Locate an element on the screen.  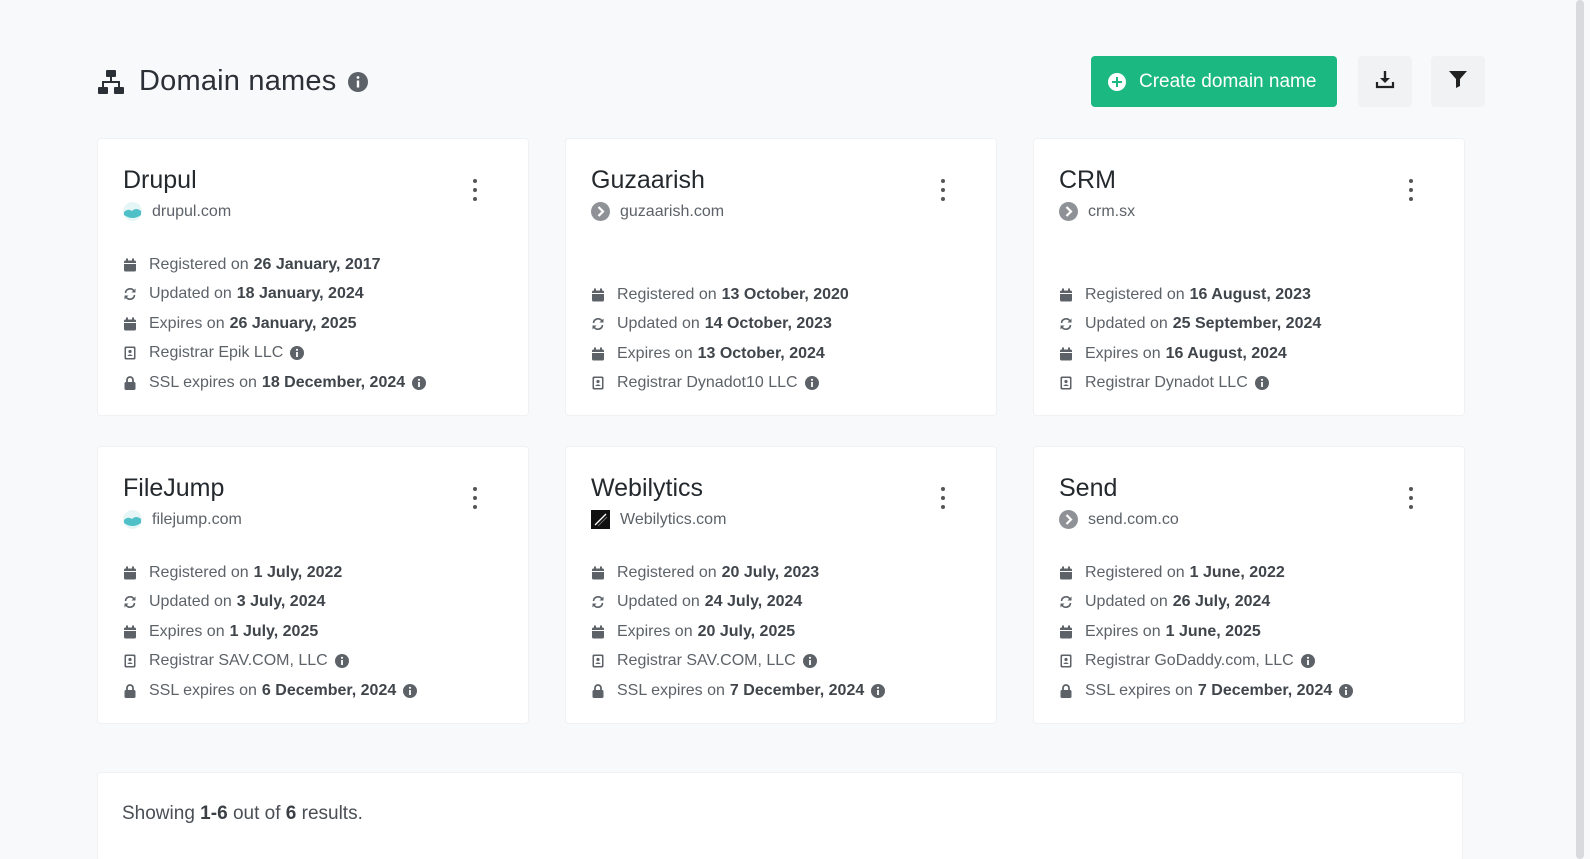
detail-value: 18 January, 2024 is located at coordinates (300, 294).